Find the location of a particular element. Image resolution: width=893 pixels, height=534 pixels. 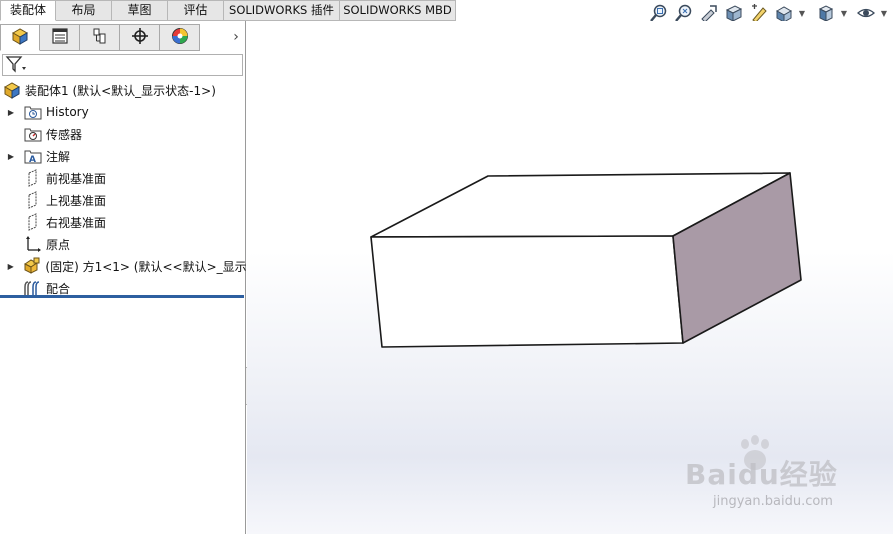

tree-item-sensors: 传感器 is located at coordinates (123, 134).